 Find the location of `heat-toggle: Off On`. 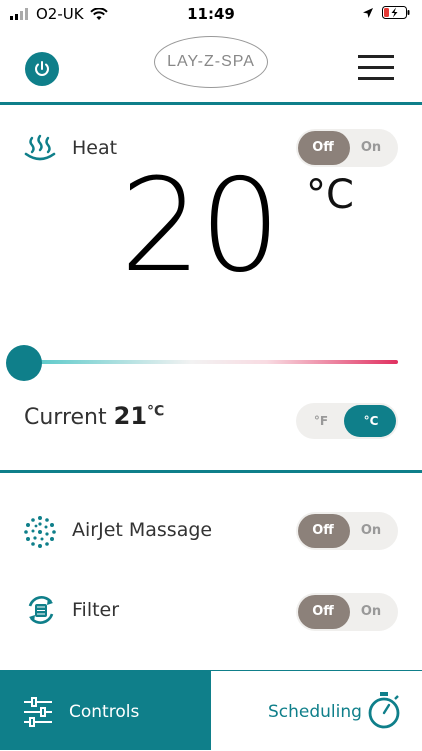

heat-toggle: Off On is located at coordinates (347, 148).